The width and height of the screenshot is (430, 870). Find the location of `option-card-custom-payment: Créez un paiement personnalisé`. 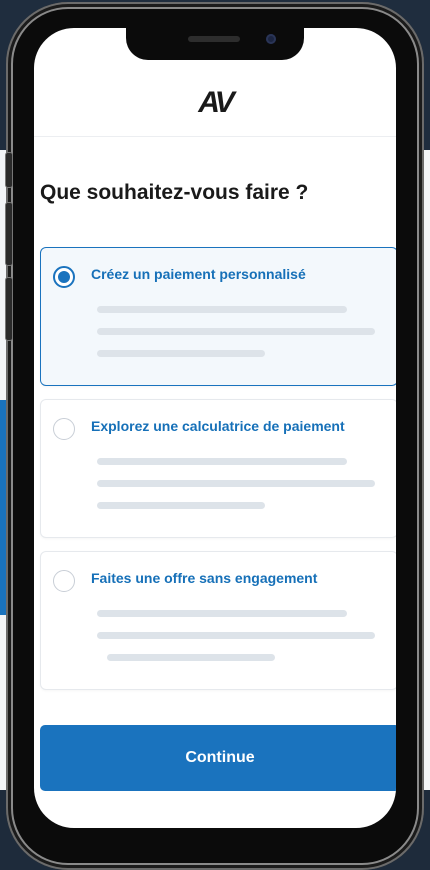

option-card-custom-payment: Créez un paiement personnalisé is located at coordinates (218, 316).